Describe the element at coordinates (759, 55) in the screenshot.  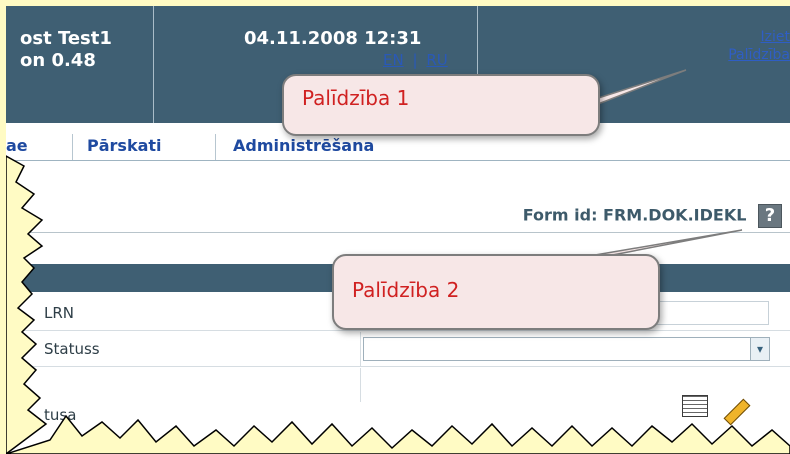
I see `help-link: Palīdzība` at that location.